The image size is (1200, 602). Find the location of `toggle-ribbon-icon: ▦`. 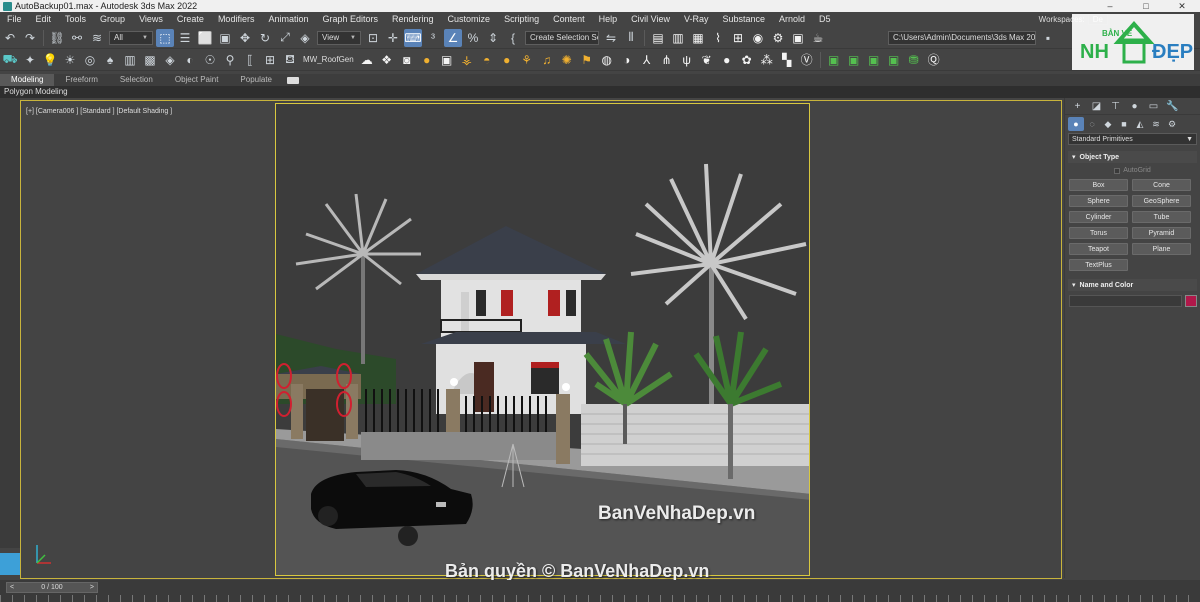

toggle-ribbon-icon: ▦ is located at coordinates (698, 38).